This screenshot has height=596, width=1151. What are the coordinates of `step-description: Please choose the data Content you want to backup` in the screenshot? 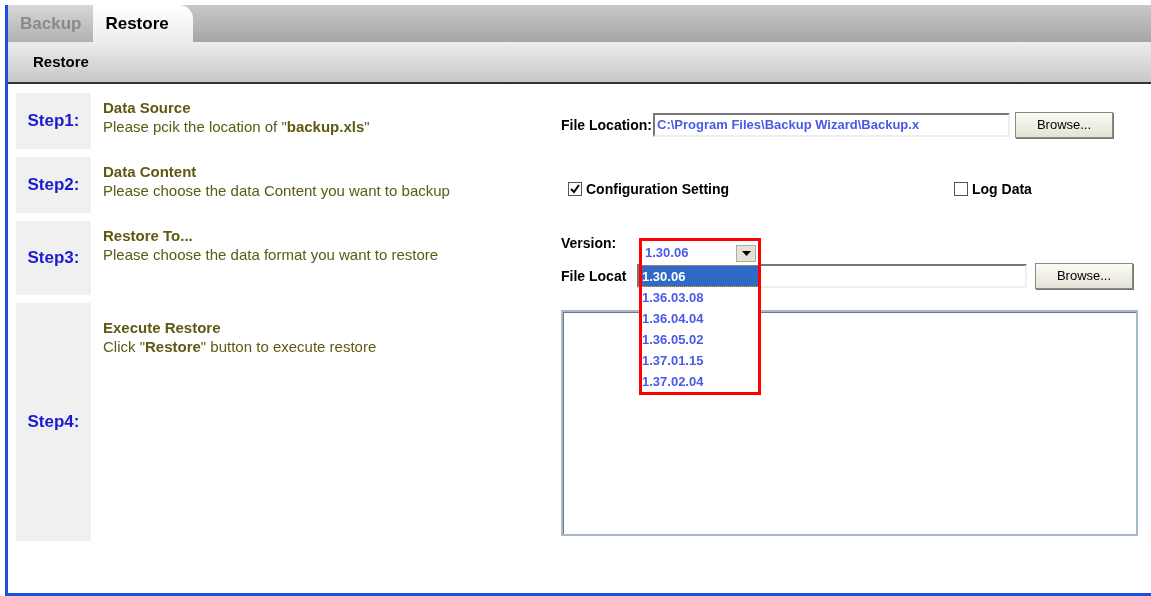 It's located at (277, 191).